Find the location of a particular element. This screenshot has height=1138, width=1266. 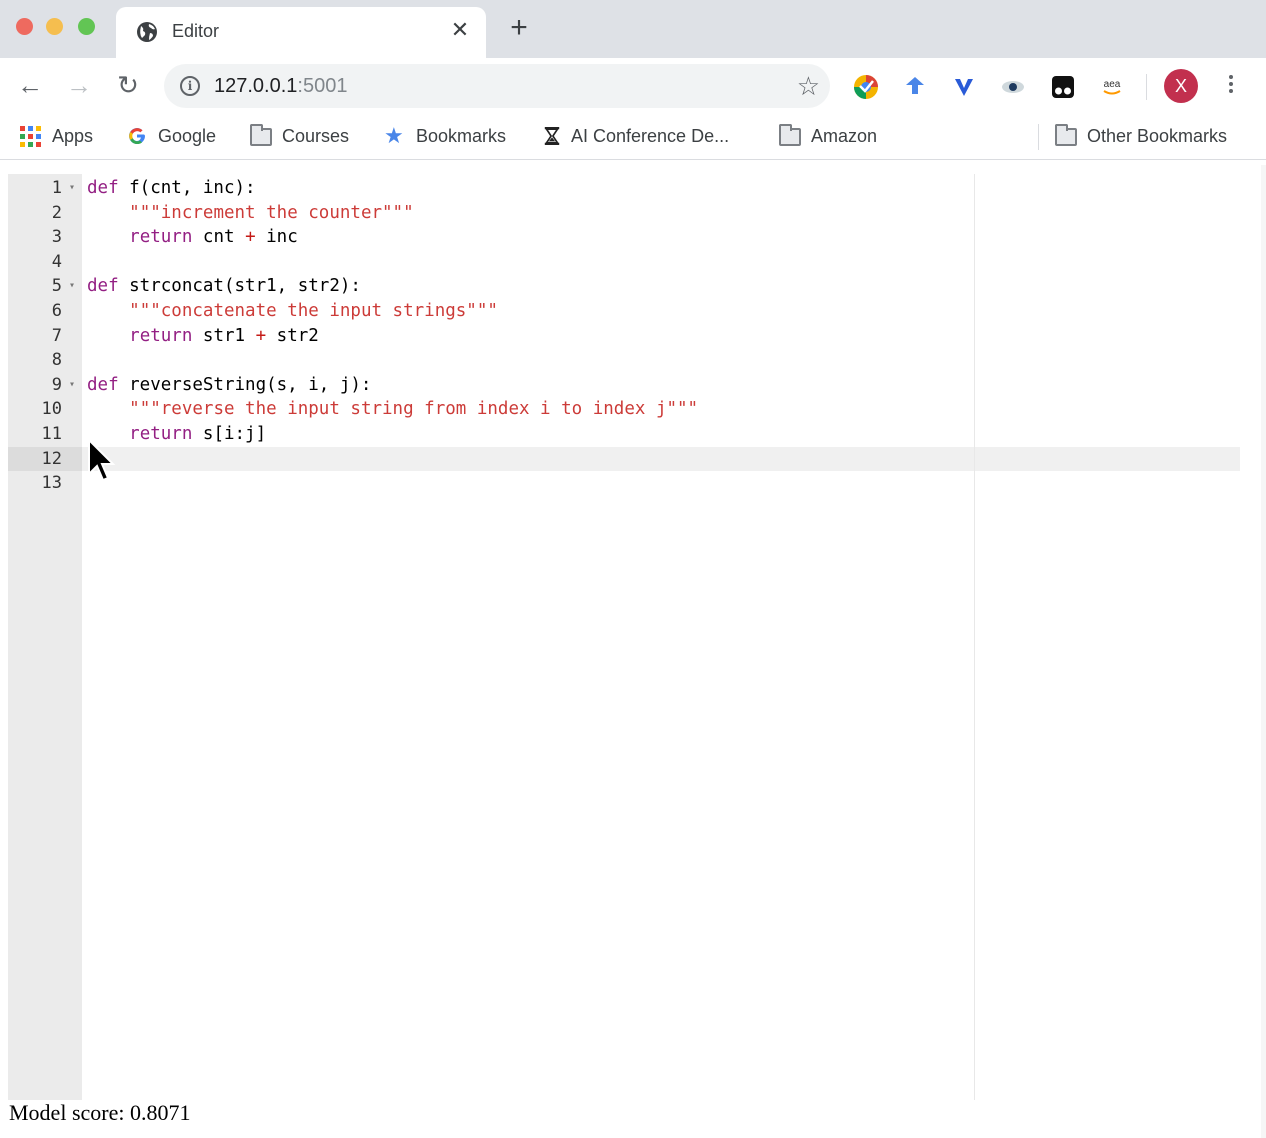

extension-blue-arrow-icon is located at coordinates (915, 87).